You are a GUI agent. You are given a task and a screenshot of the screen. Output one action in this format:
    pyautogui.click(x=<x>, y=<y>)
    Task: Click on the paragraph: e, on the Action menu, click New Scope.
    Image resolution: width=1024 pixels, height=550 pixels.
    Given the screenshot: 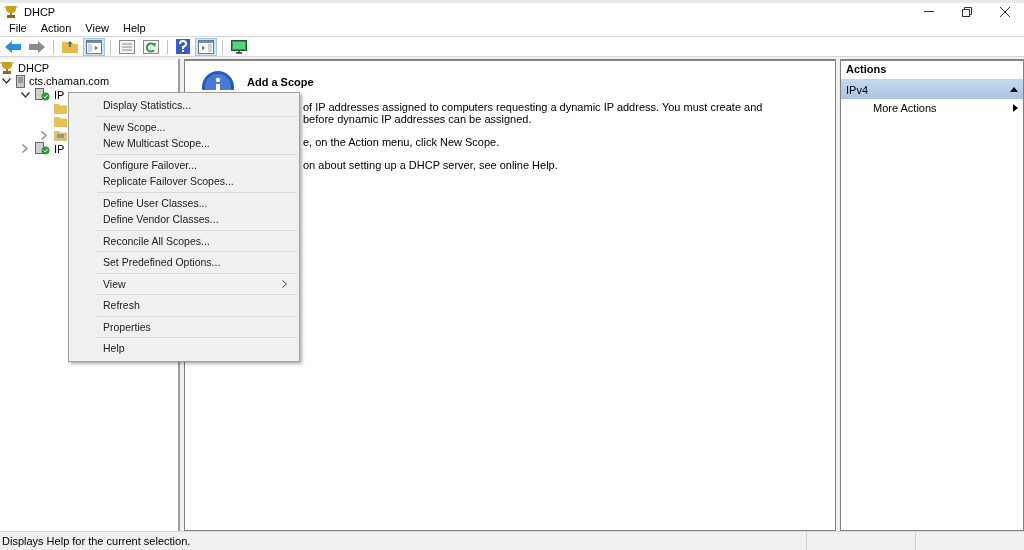 What is the action you would take?
    pyautogui.click(x=402, y=142)
    